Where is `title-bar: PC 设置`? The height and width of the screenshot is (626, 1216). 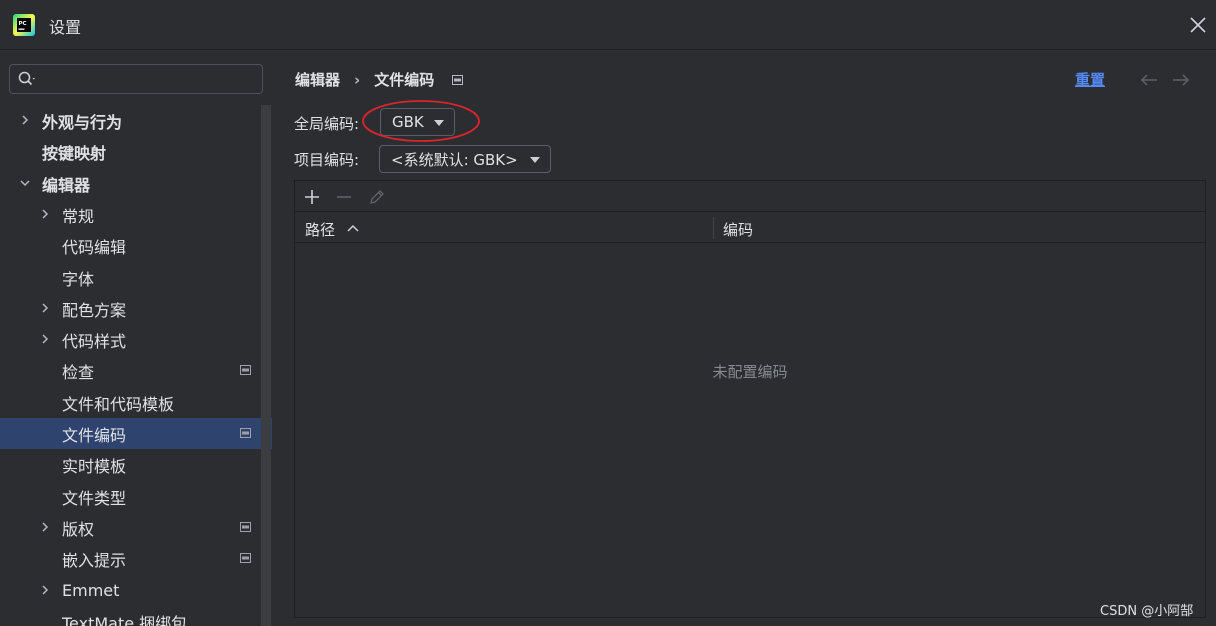 title-bar: PC 设置 is located at coordinates (608, 25).